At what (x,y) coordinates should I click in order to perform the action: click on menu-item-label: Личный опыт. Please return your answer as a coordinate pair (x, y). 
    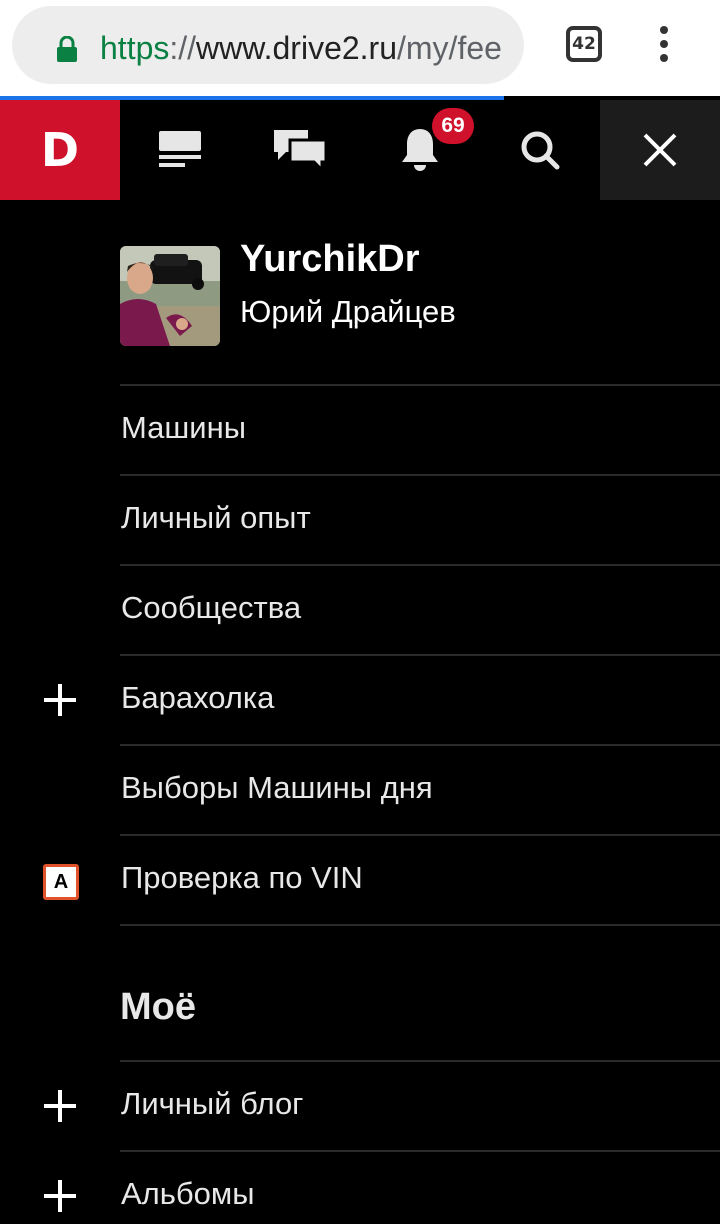
    Looking at the image, I should click on (216, 517).